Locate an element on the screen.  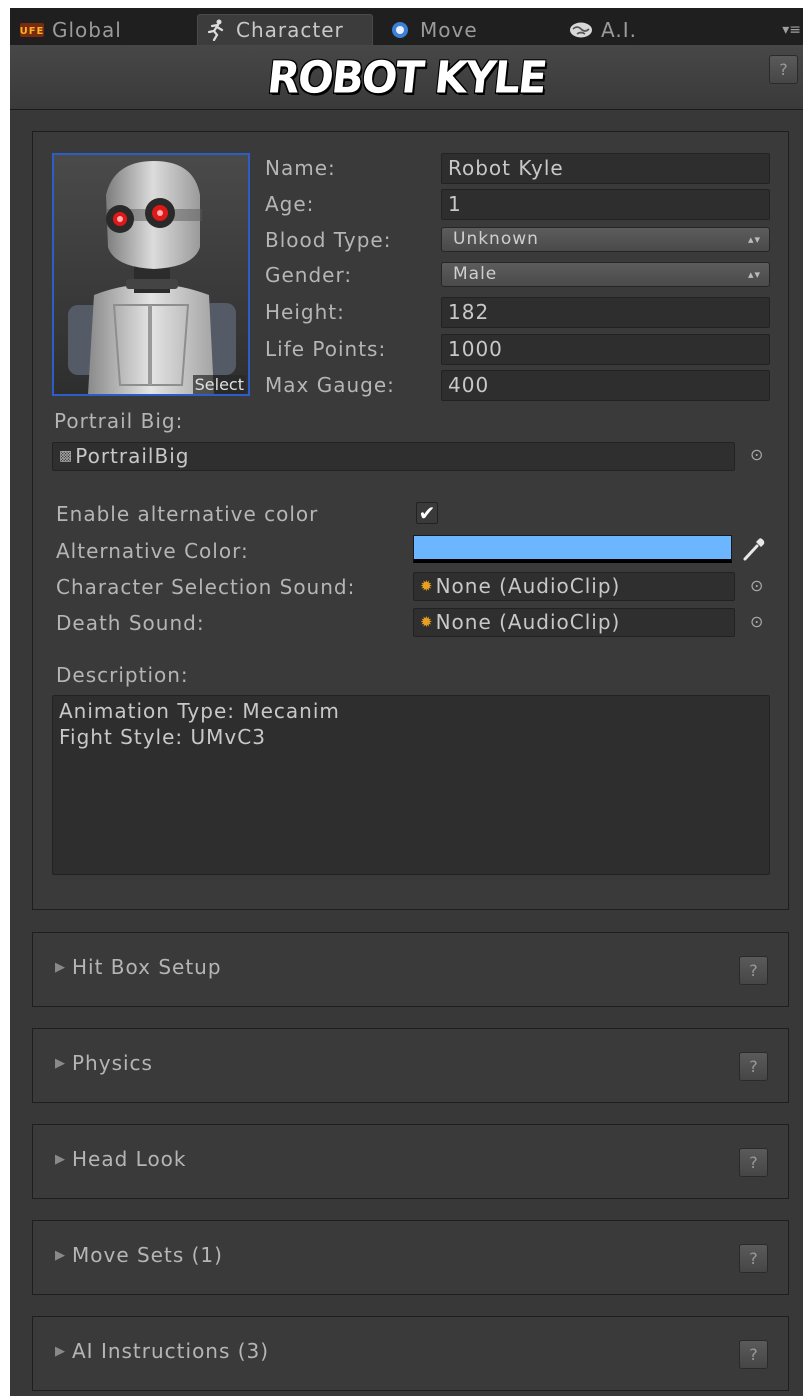
section-hit-box-setup: ▶ Hit Box Setup ? is located at coordinates (410, 969).